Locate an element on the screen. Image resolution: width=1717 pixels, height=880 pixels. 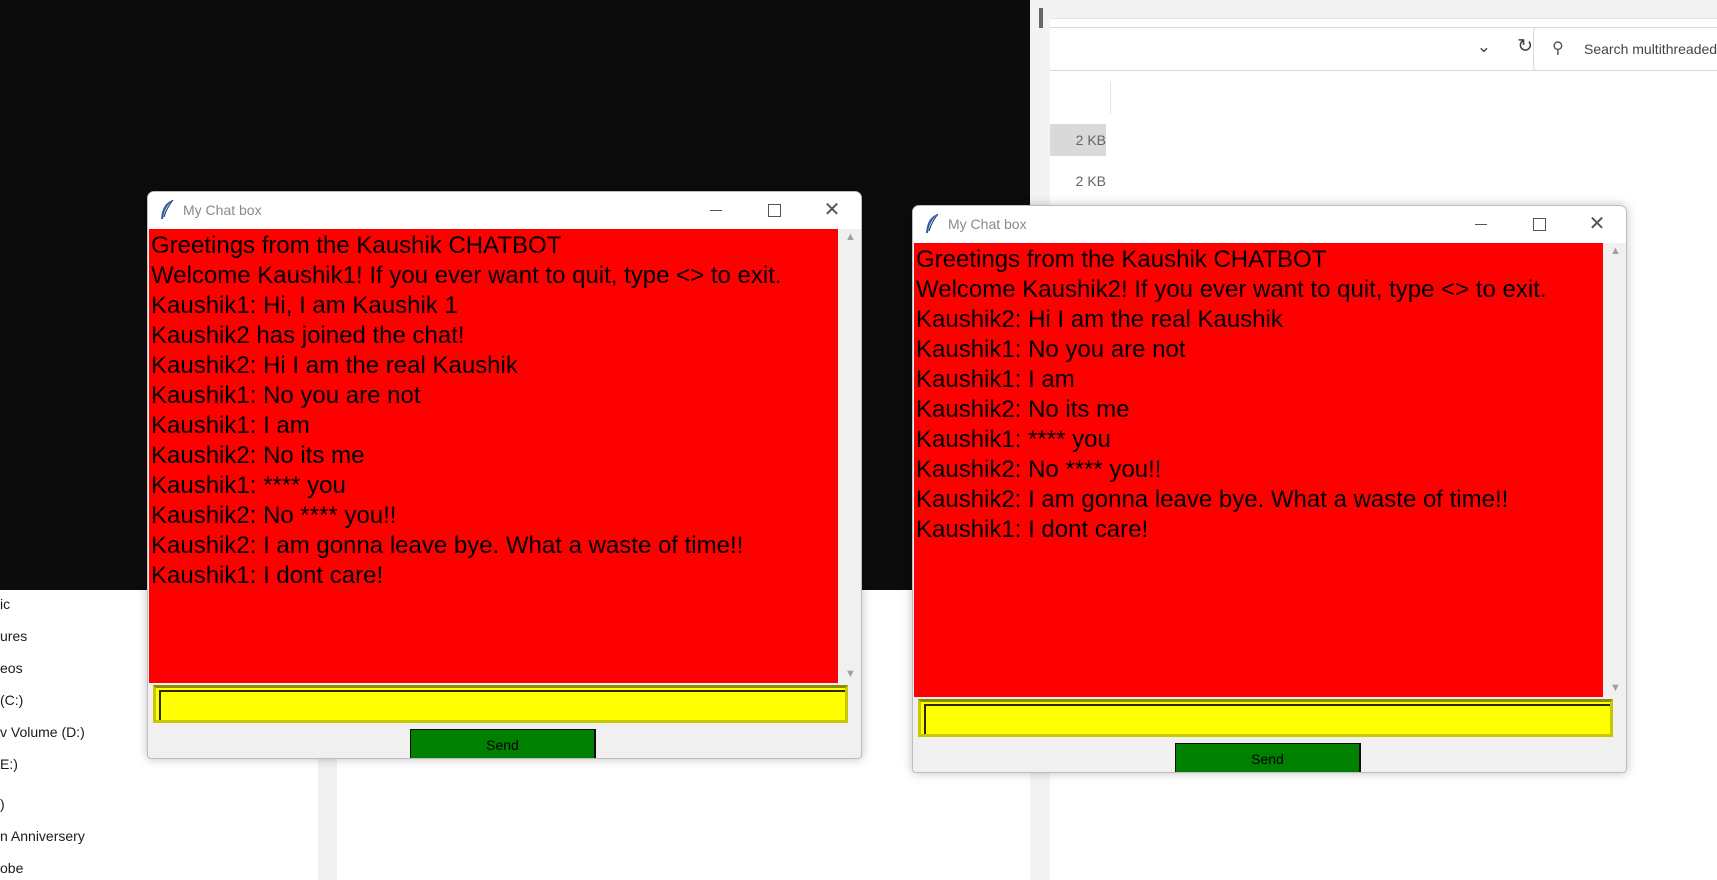
nav-item-pictures: ures is located at coordinates (13, 636).